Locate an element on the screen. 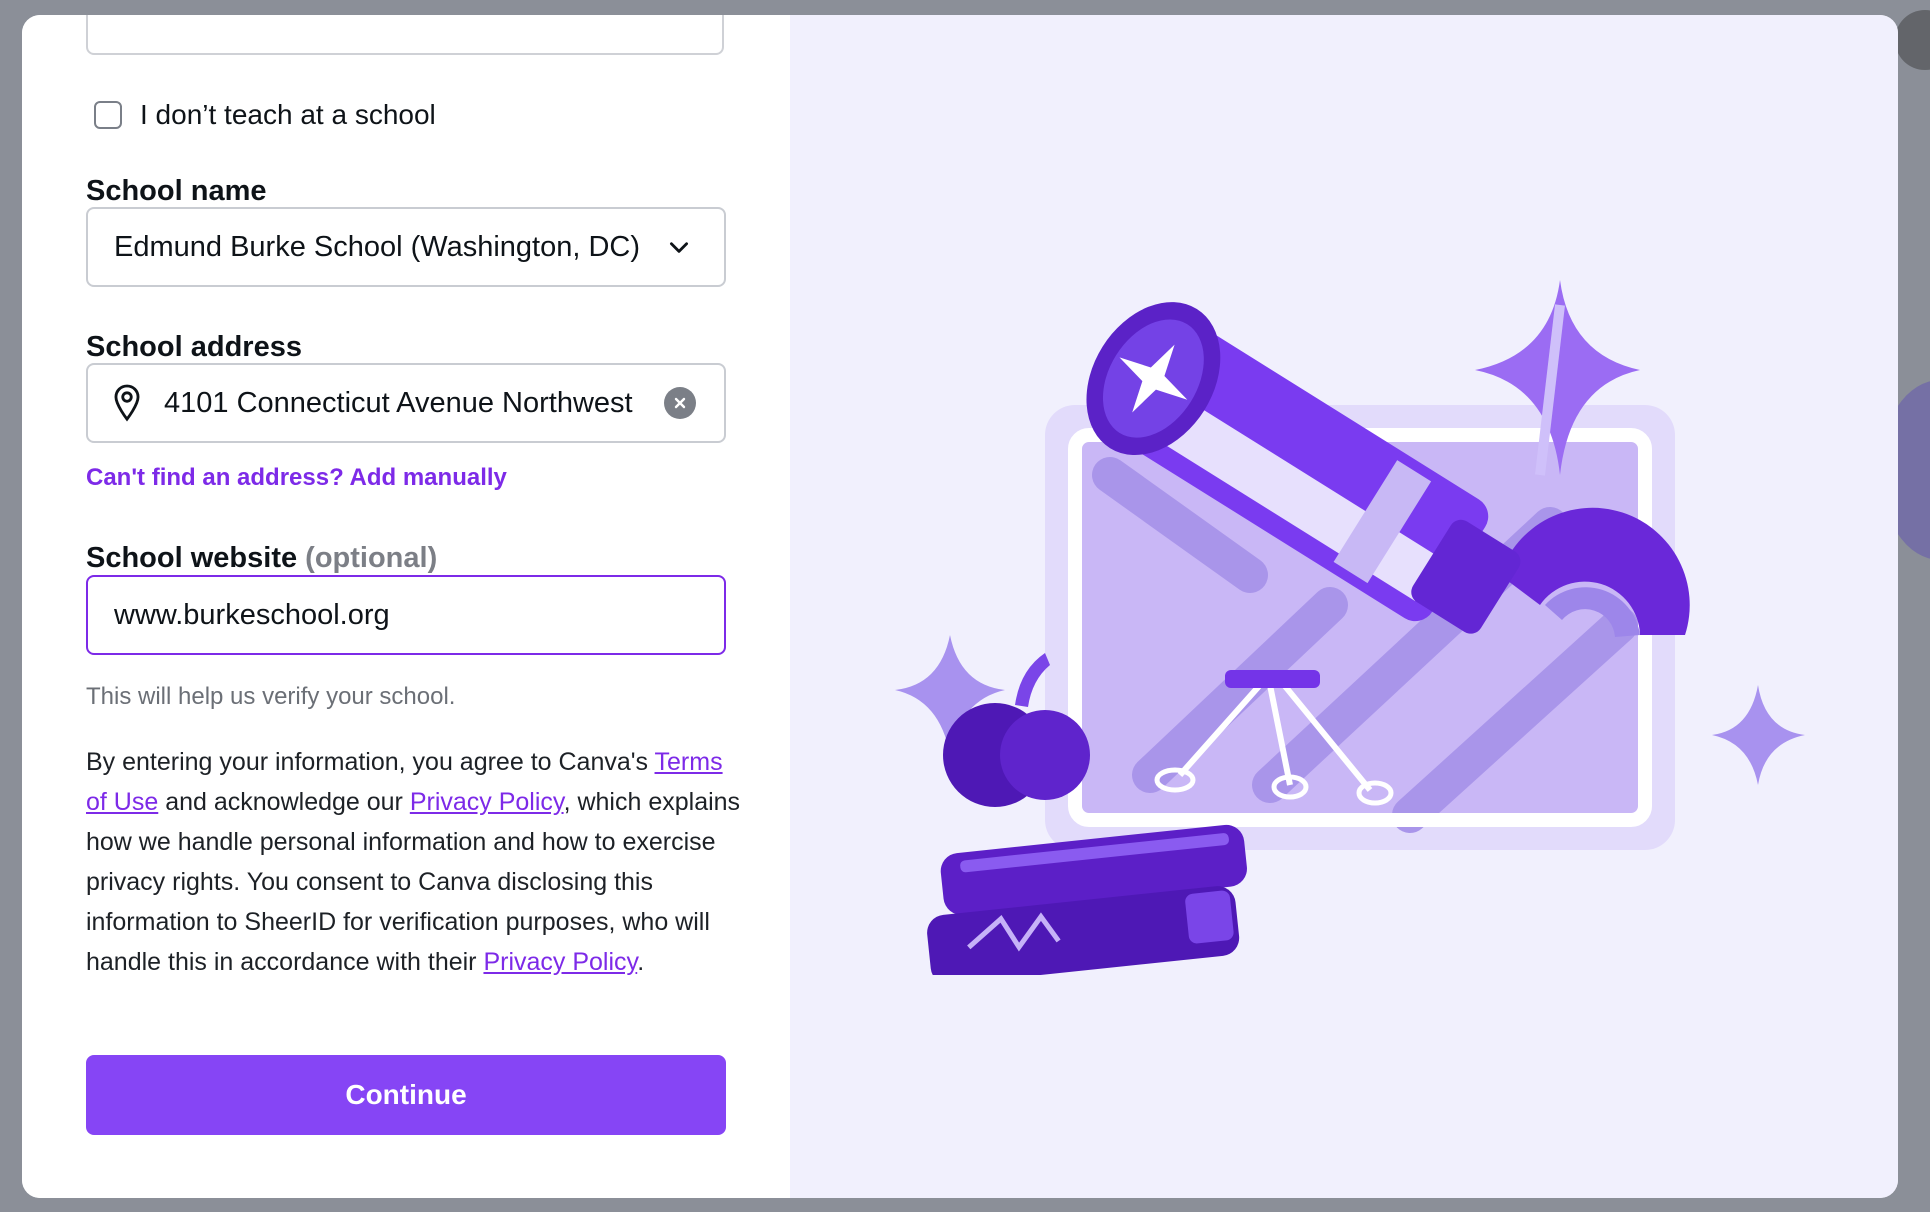  chevron-down-icon is located at coordinates (679, 247).